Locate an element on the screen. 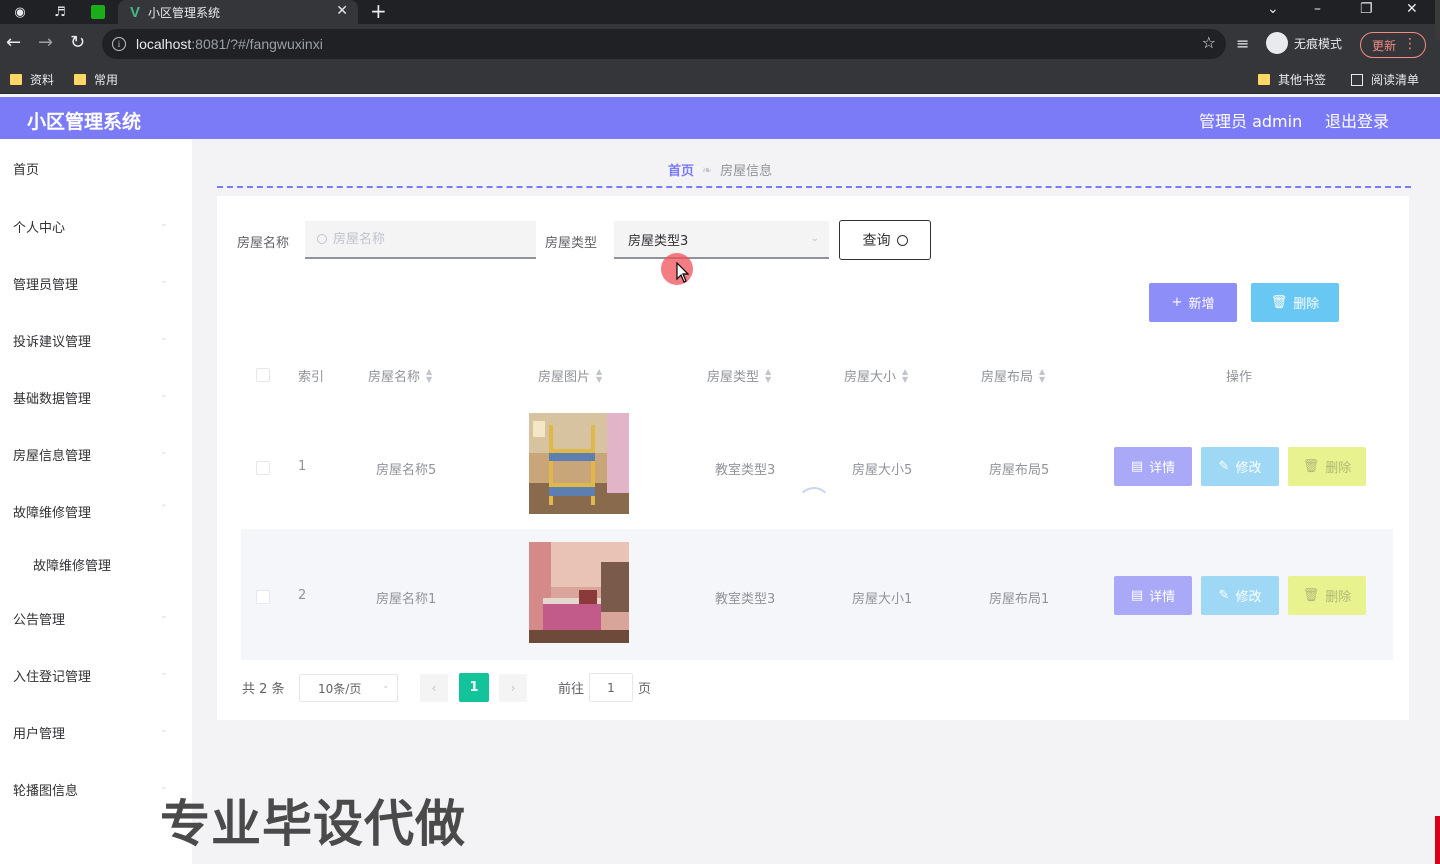 Image resolution: width=1440 pixels, height=864 pixels. page-number-current: 1 is located at coordinates (474, 687).